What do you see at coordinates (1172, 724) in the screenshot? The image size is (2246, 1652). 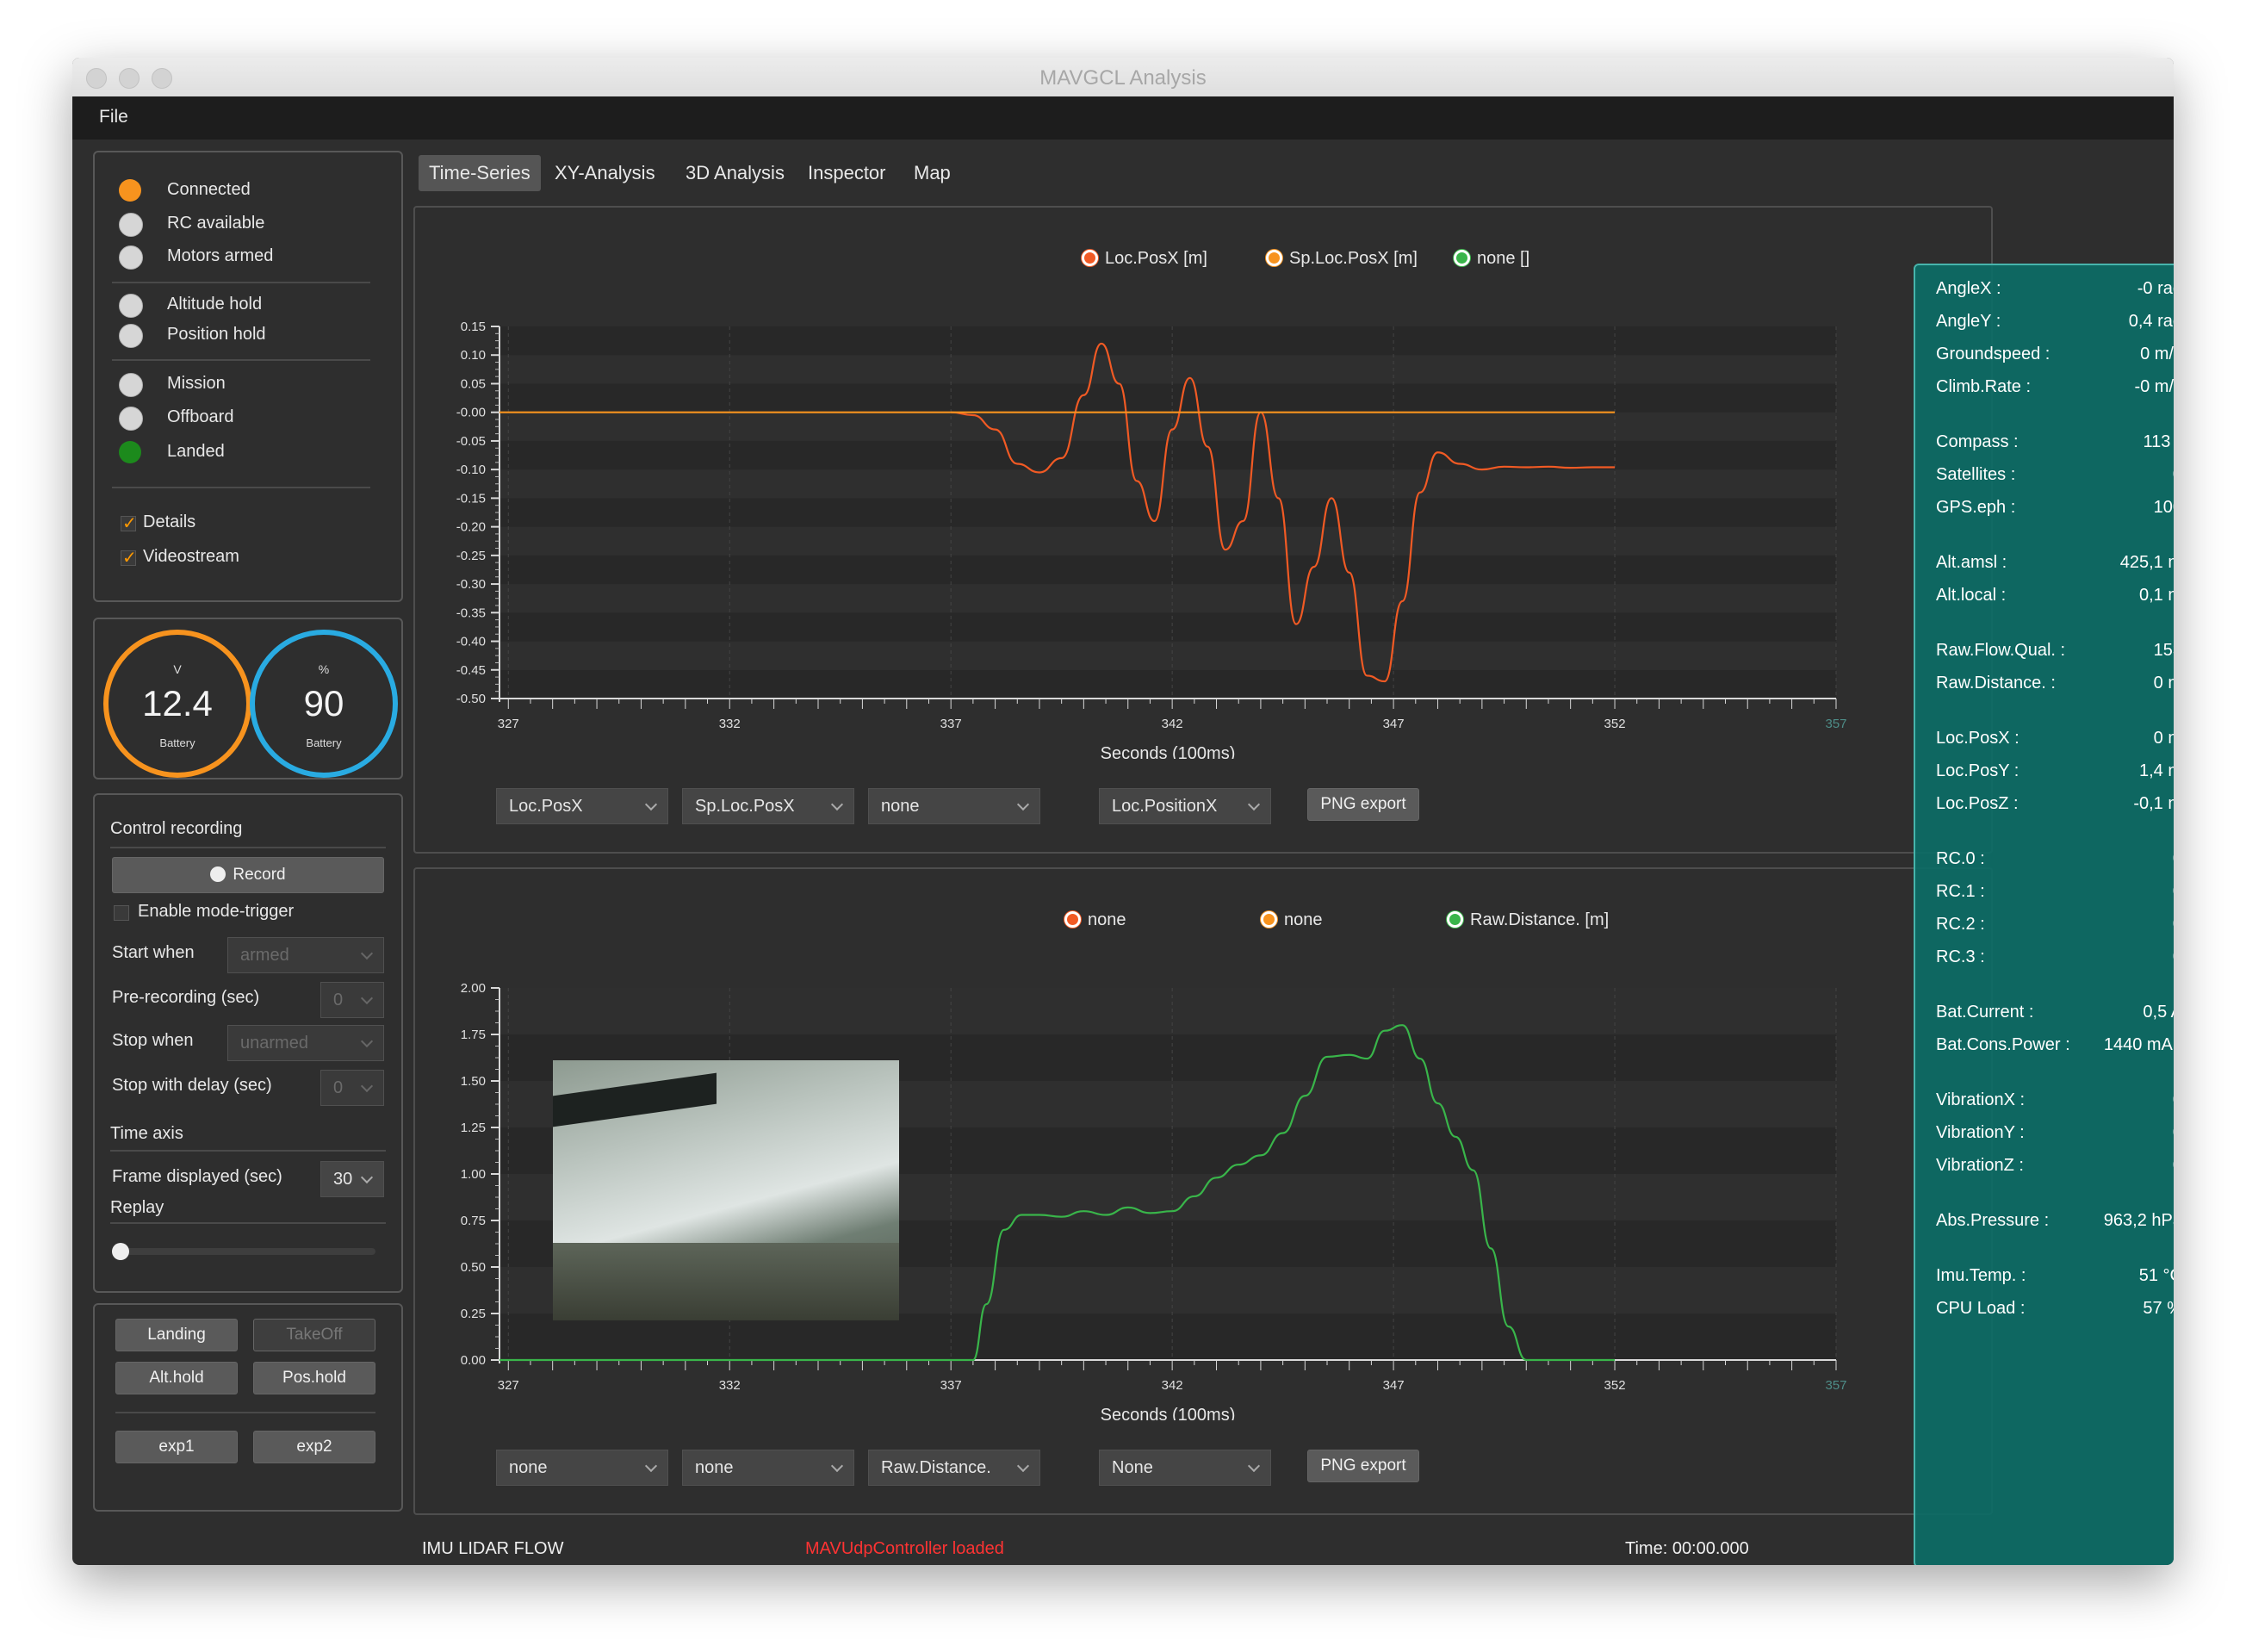 I see `x-tick-label: 342` at bounding box center [1172, 724].